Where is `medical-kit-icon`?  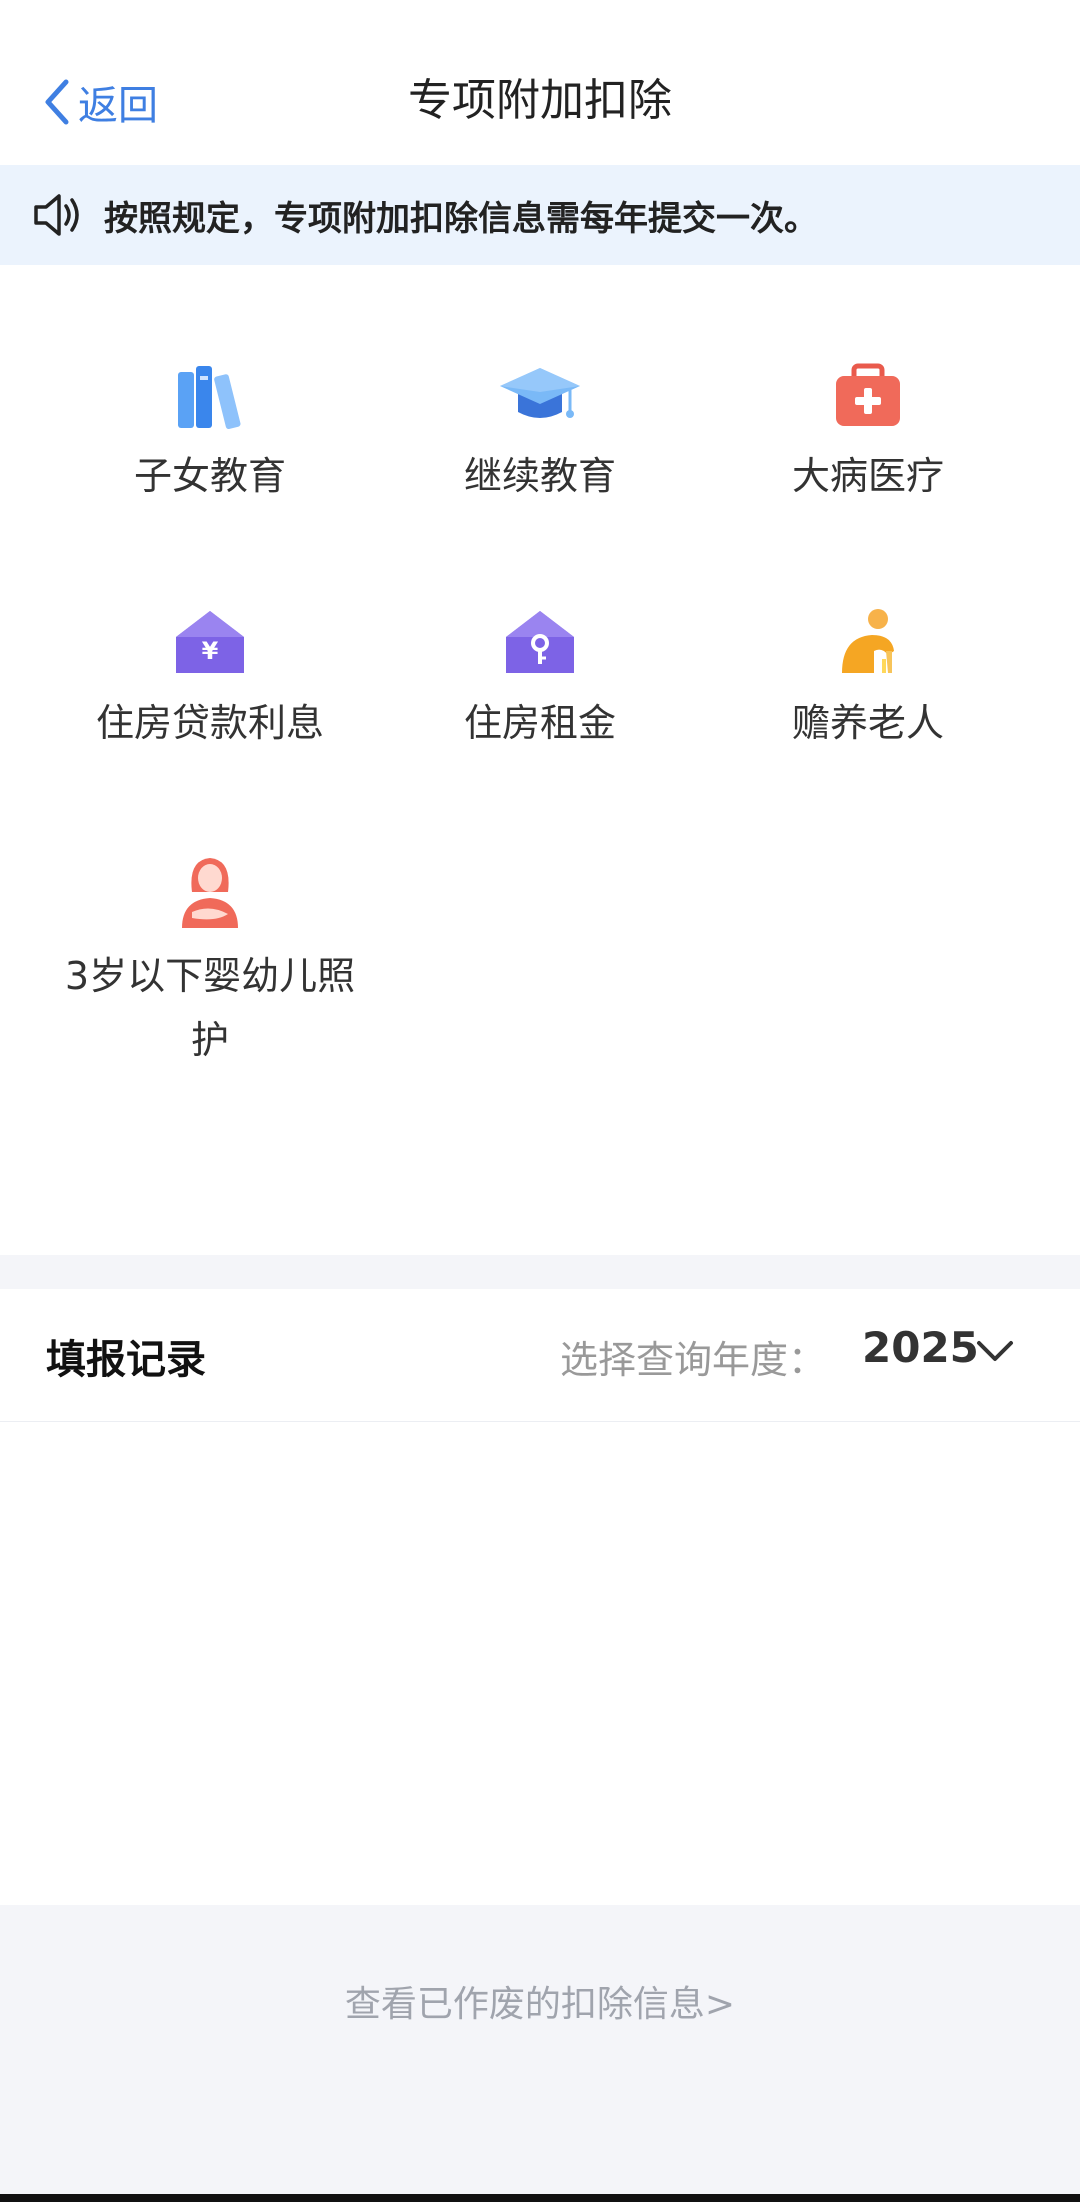 medical-kit-icon is located at coordinates (868, 394).